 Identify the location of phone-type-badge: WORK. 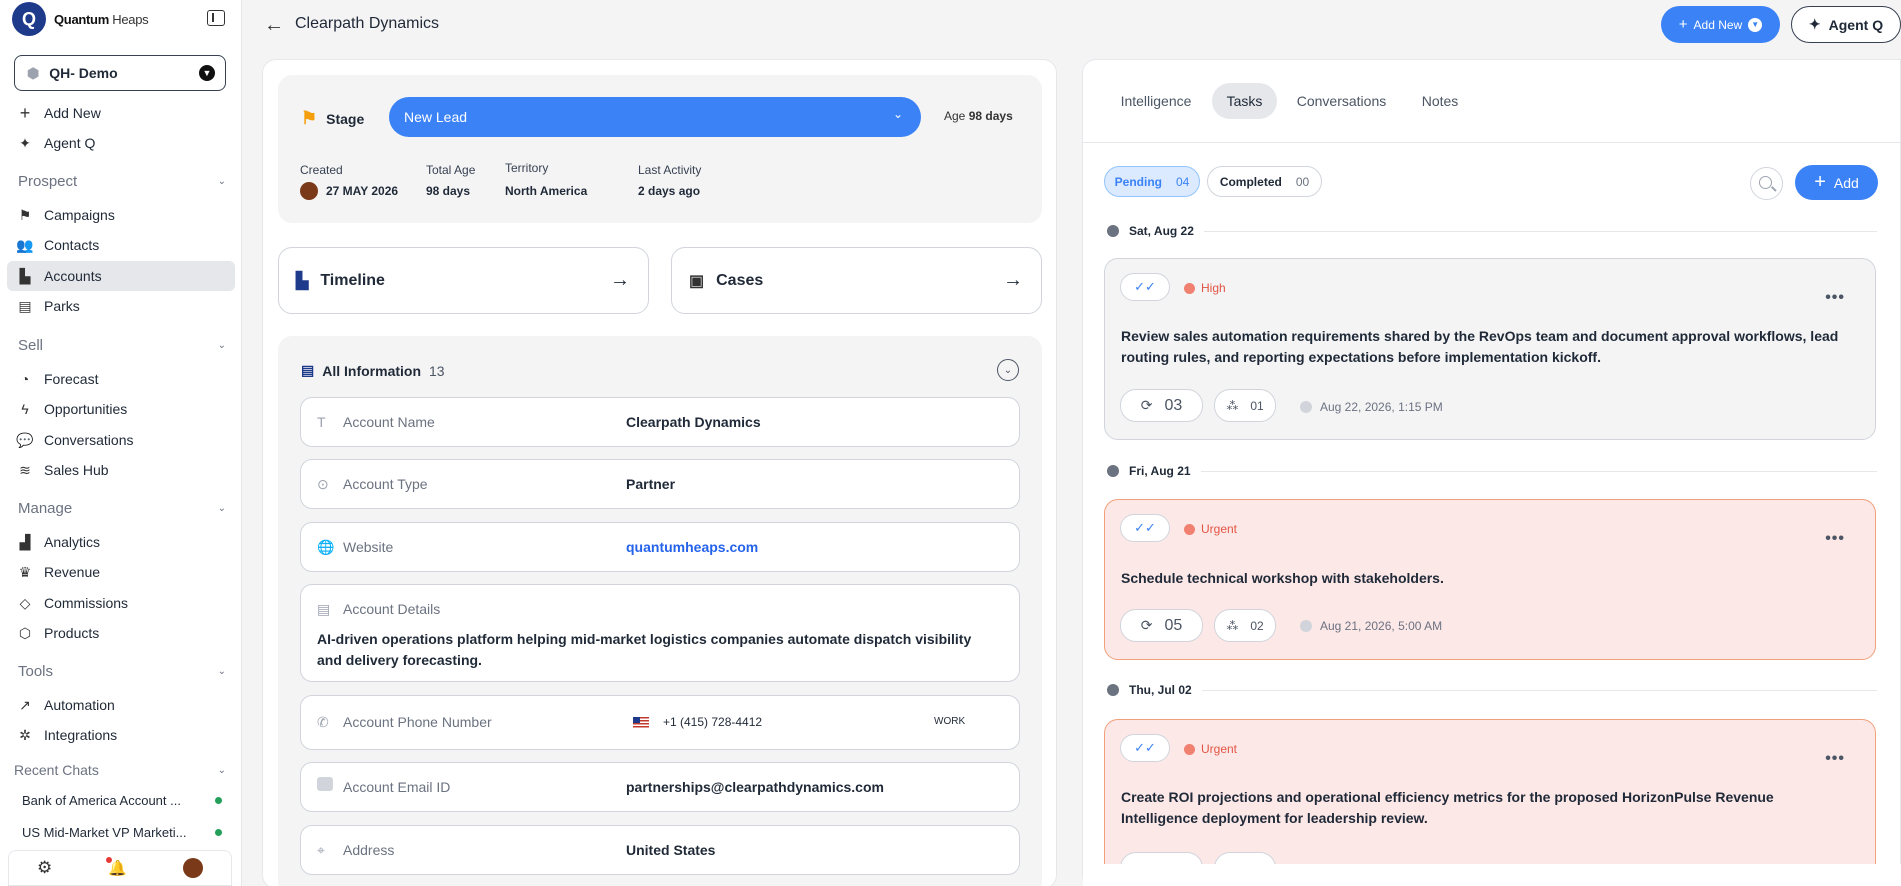
(950, 721).